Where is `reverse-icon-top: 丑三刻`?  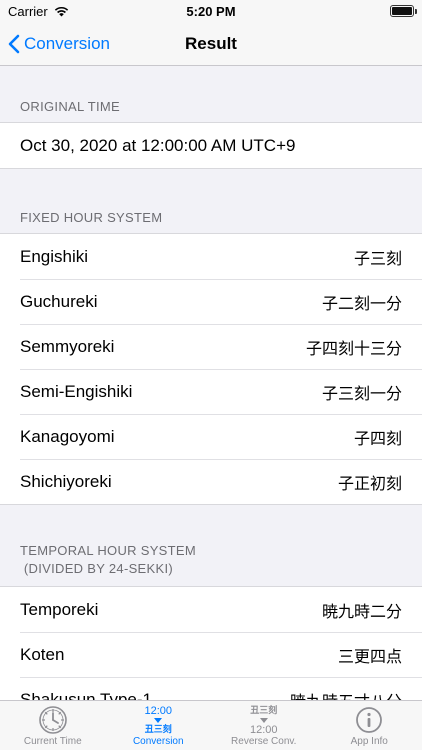 reverse-icon-top: 丑三刻 is located at coordinates (264, 710).